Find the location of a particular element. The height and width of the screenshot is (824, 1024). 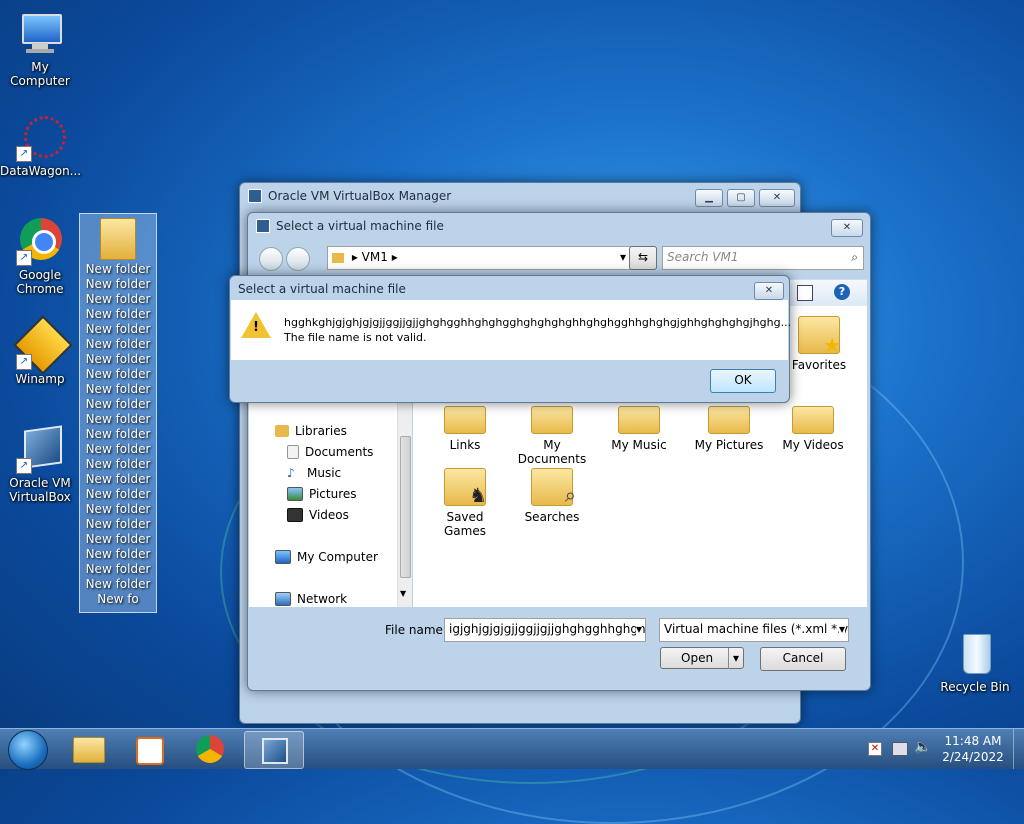

scroll-down-icon: ▼ is located at coordinates (403, 593).